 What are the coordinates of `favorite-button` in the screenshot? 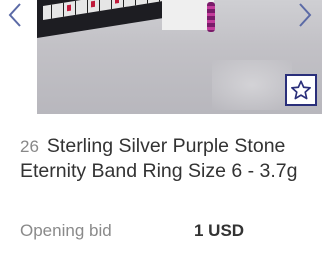 It's located at (301, 90).